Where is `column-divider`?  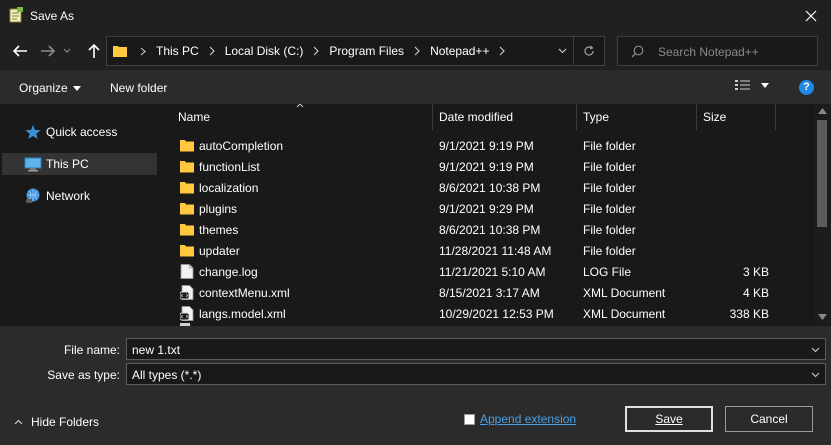
column-divider is located at coordinates (775, 117).